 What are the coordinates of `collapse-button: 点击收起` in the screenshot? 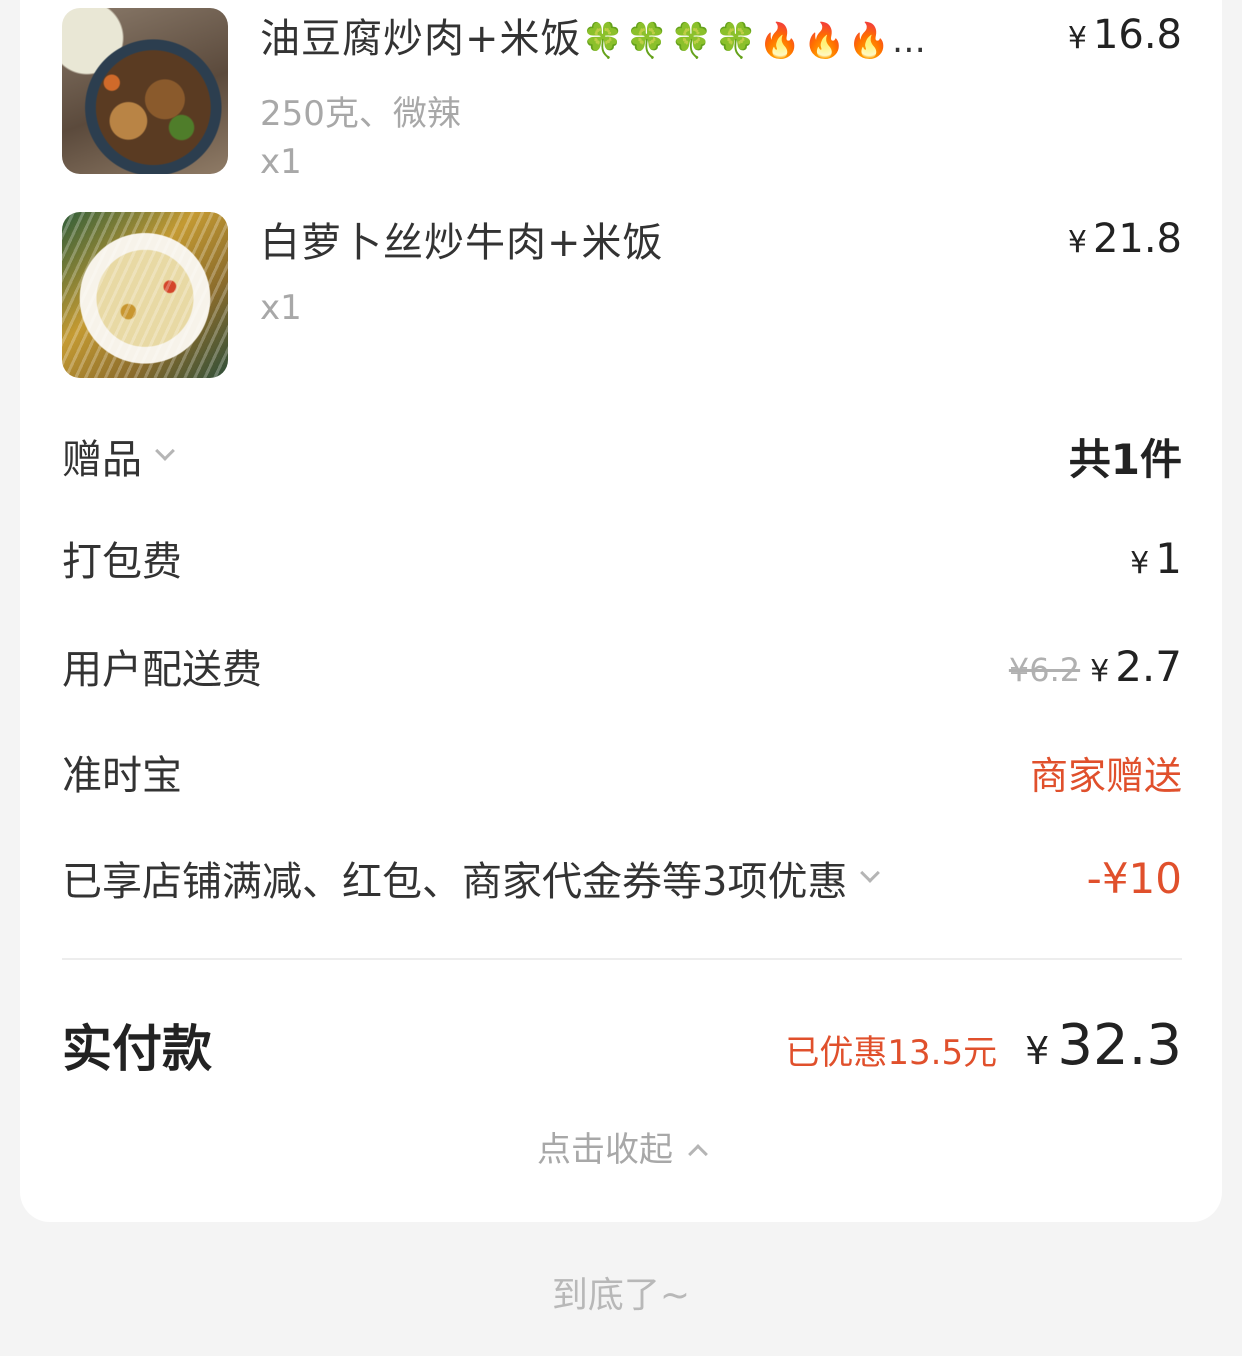 It's located at (621, 1146).